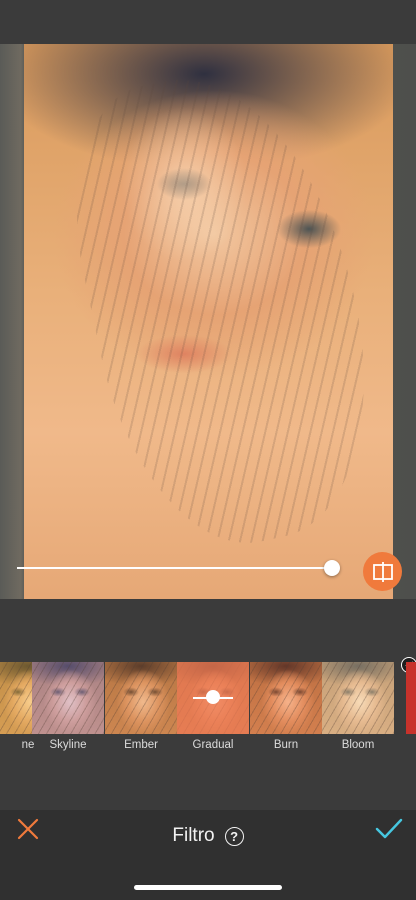 This screenshot has height=900, width=416. What do you see at coordinates (411, 698) in the screenshot?
I see `next-filter-pack-thumbnail` at bounding box center [411, 698].